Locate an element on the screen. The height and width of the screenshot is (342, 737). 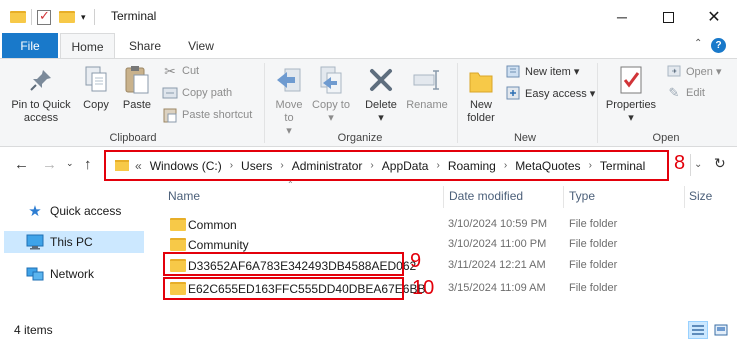
pin-to-quick-access-button: Pin to Quick access is located at coordinates (41, 94).